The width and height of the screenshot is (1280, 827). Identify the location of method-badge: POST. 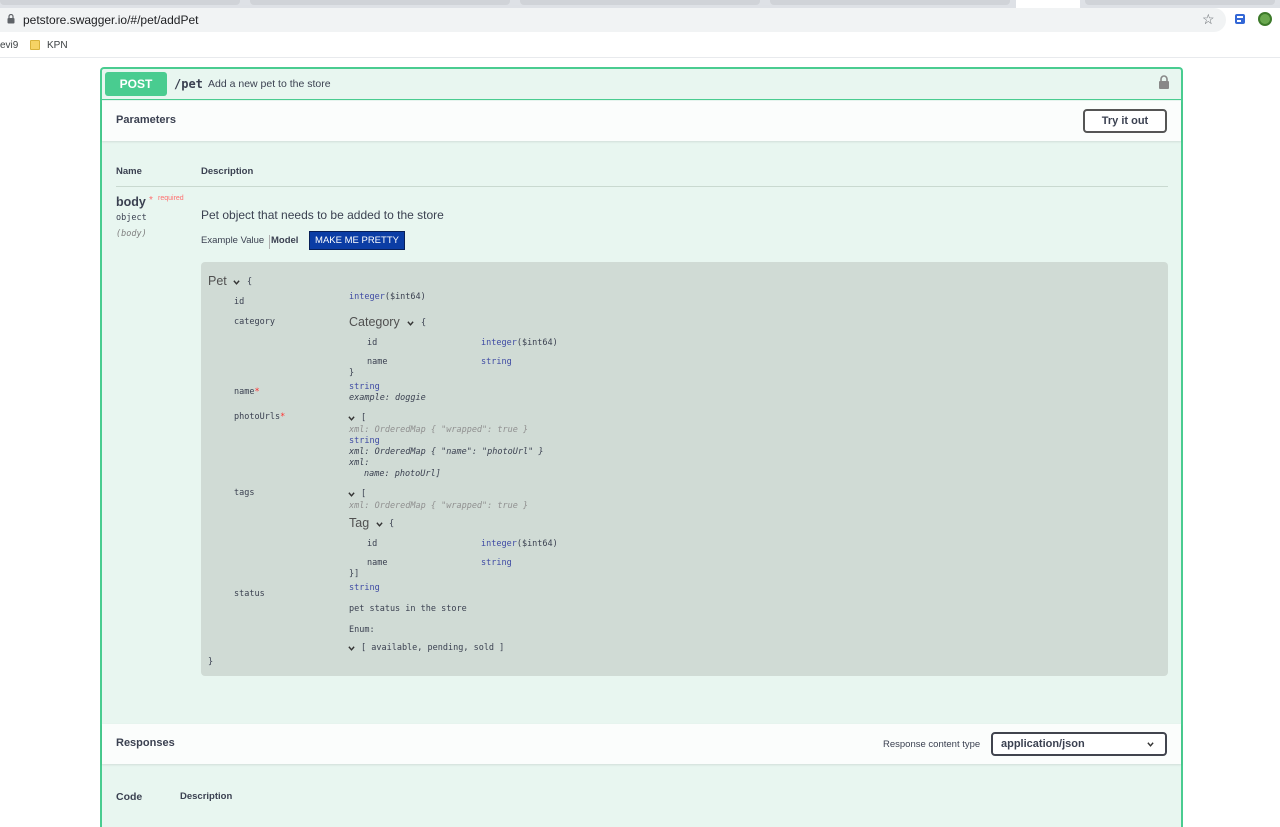
(136, 84).